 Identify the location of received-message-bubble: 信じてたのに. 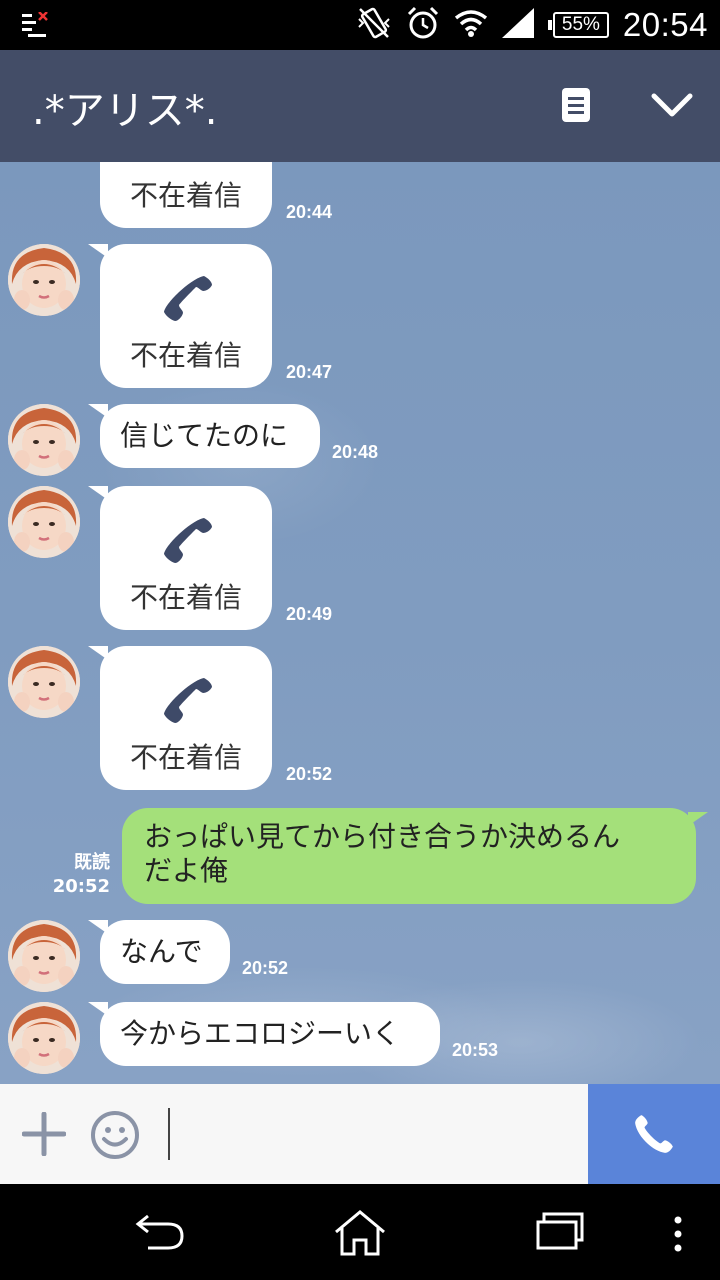
(204, 436).